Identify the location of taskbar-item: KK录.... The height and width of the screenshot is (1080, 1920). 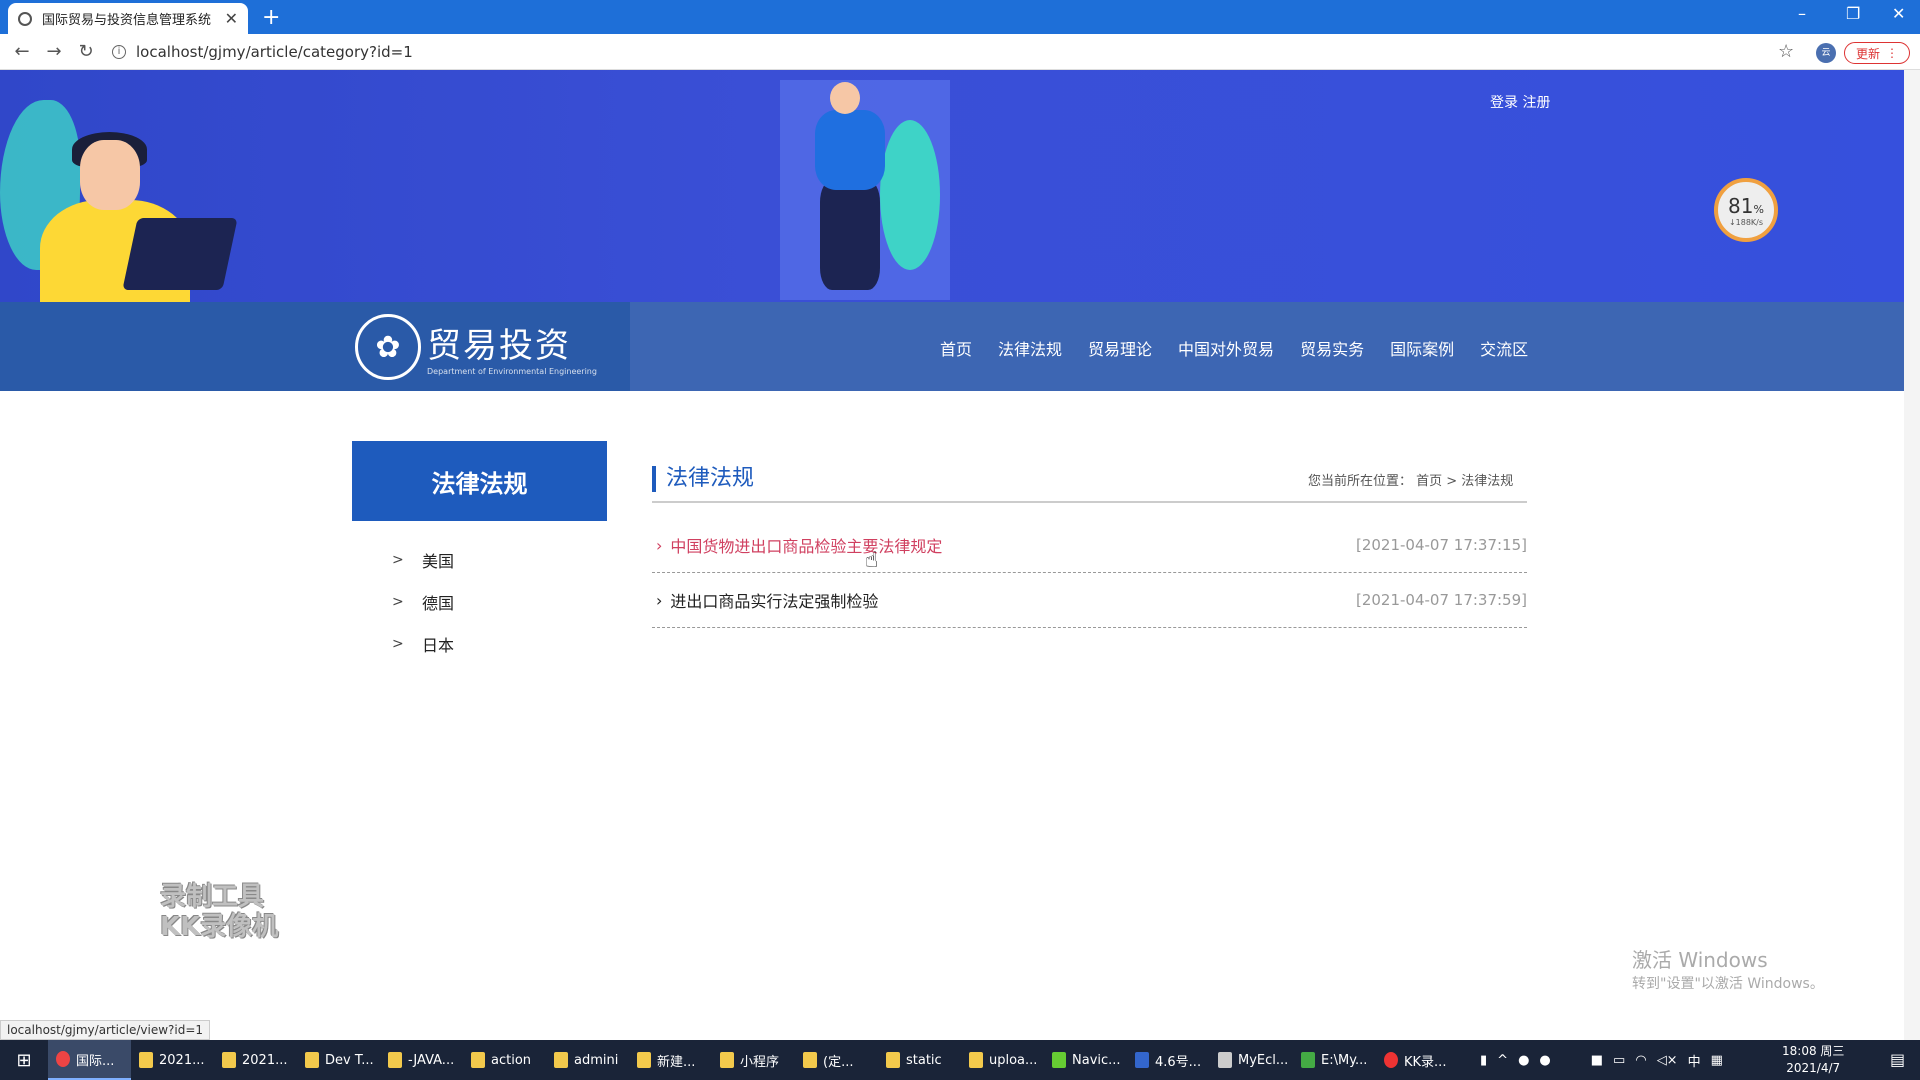
(1417, 1060).